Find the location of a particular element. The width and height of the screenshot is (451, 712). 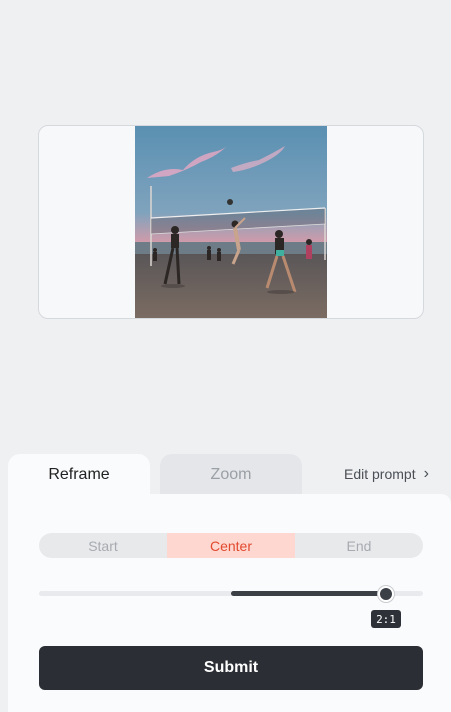

position-option-end: End is located at coordinates (359, 545).